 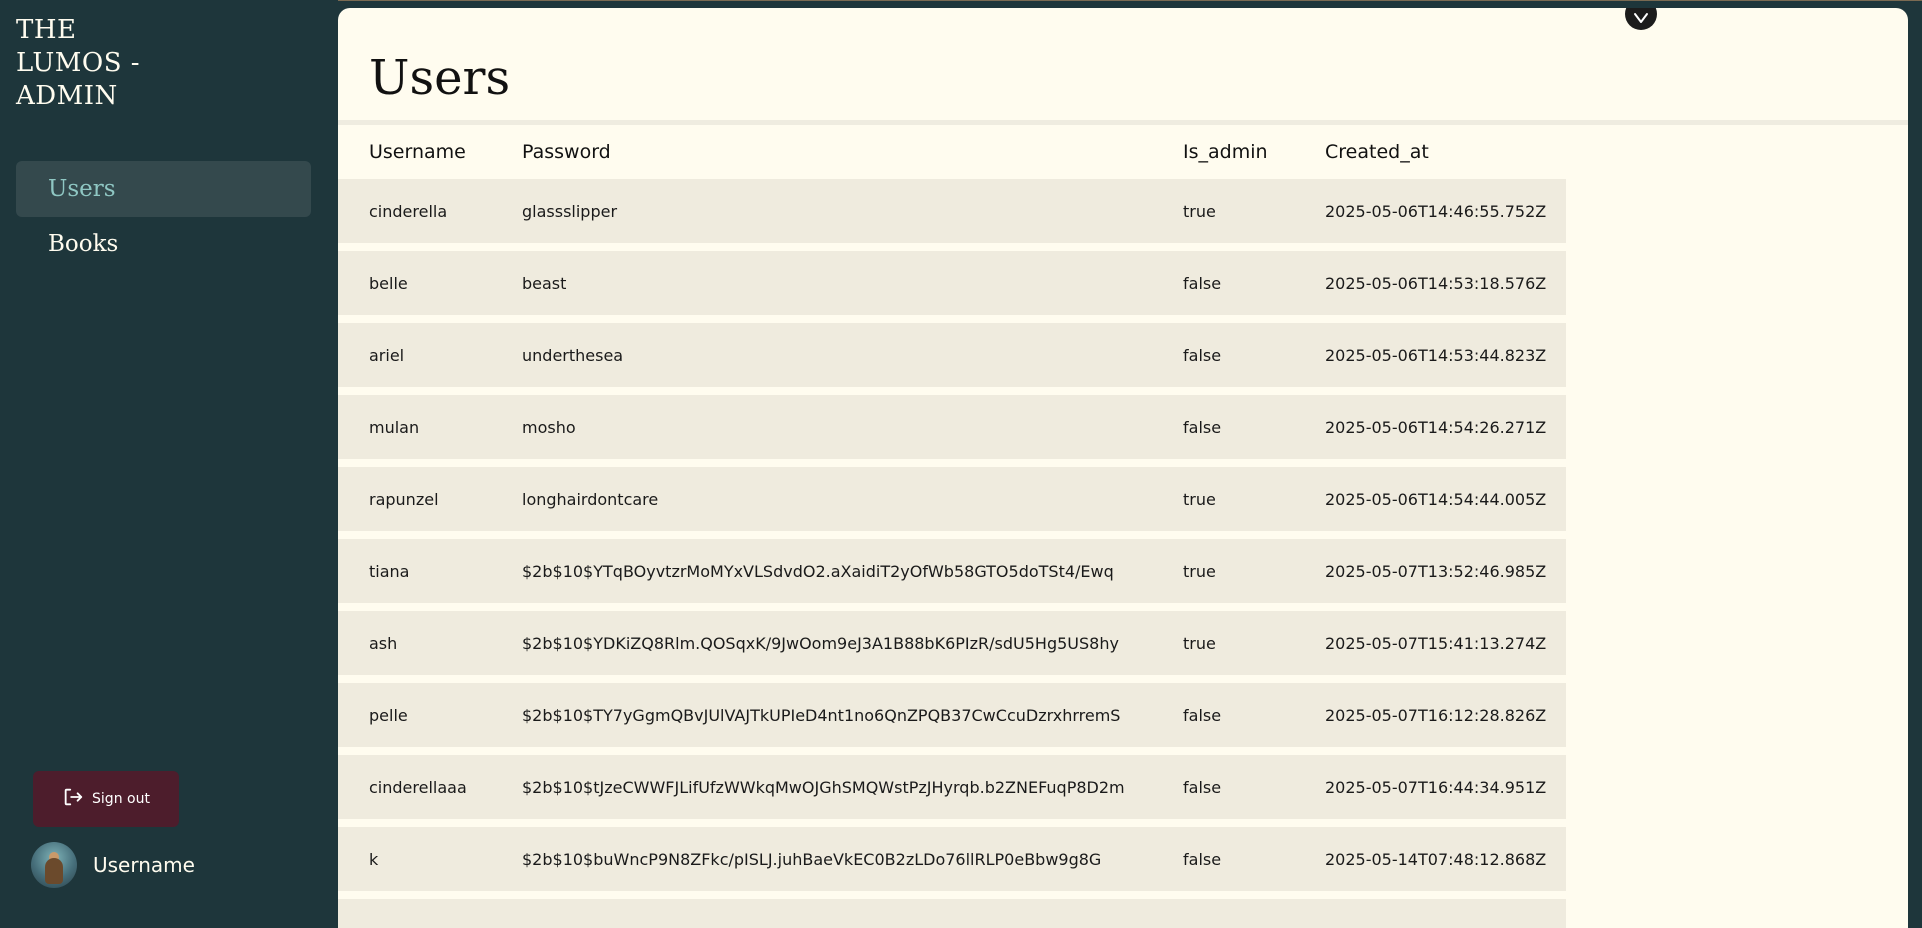 I want to click on cell-username: mulan, so click(x=394, y=427).